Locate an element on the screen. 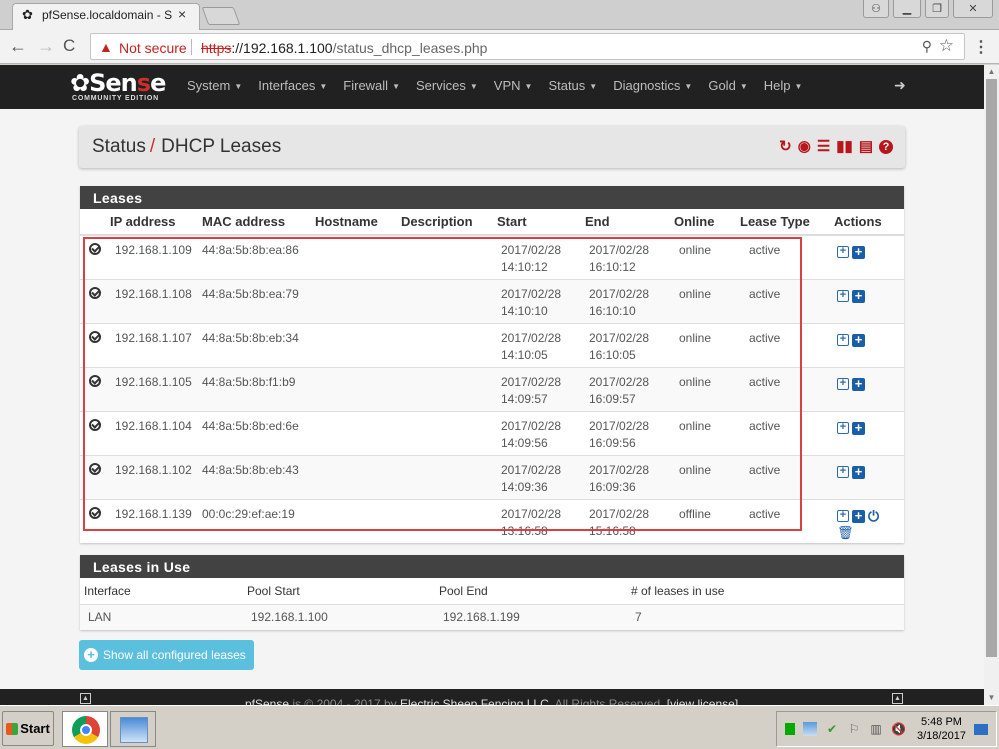 The height and width of the screenshot is (749, 999). forward-icon: → is located at coordinates (46, 46).